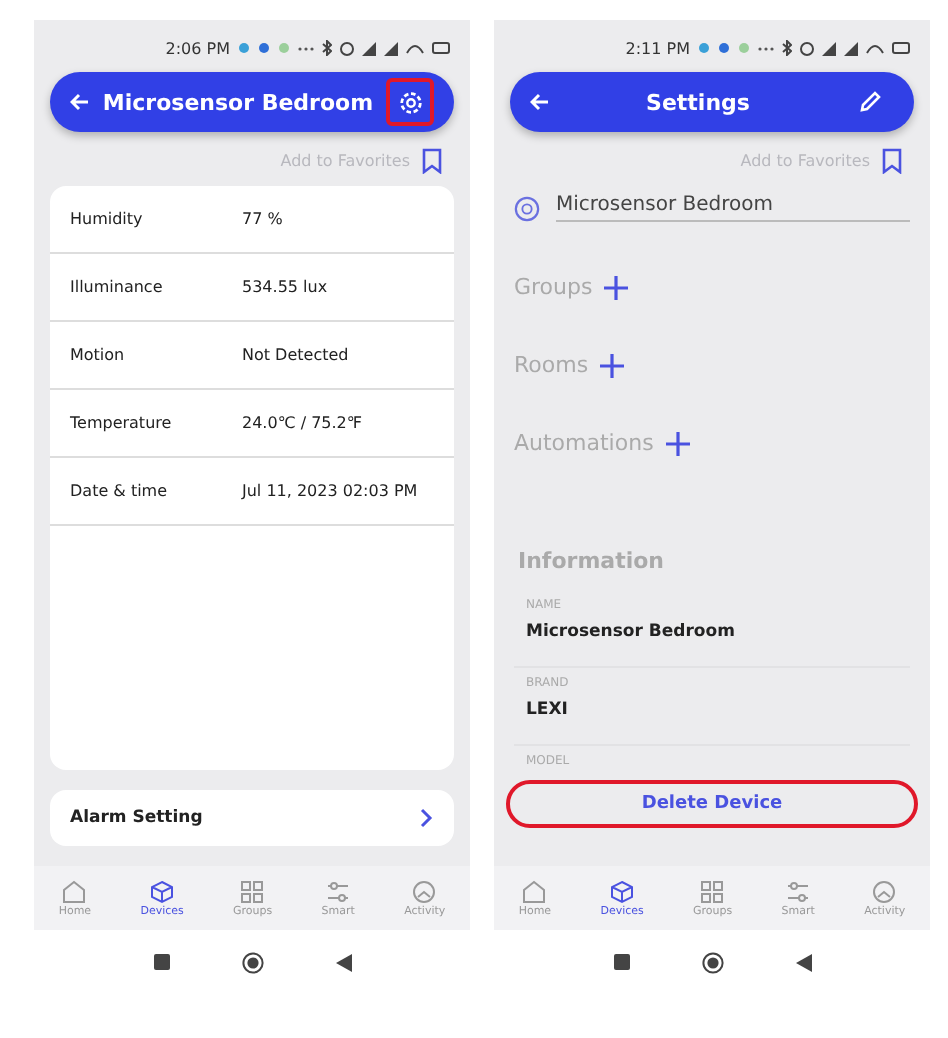 The height and width of the screenshot is (1038, 948). I want to click on reading-value: 24.0℃ / 75.2℉, so click(302, 423).